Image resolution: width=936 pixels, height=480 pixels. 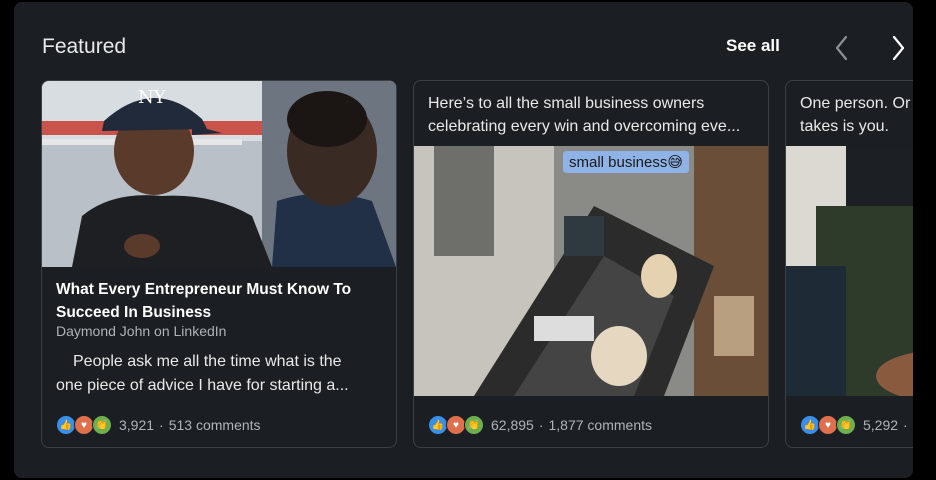 What do you see at coordinates (512, 425) in the screenshot?
I see `reaction-count: 62,895` at bounding box center [512, 425].